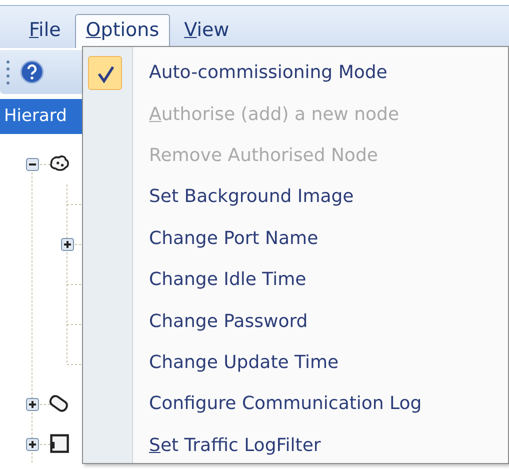  What do you see at coordinates (220, 321) in the screenshot?
I see `menu-item: Change Password` at bounding box center [220, 321].